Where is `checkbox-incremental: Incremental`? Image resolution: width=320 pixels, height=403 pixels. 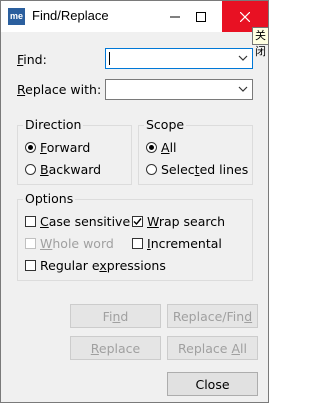 checkbox-incremental: Incremental is located at coordinates (177, 243).